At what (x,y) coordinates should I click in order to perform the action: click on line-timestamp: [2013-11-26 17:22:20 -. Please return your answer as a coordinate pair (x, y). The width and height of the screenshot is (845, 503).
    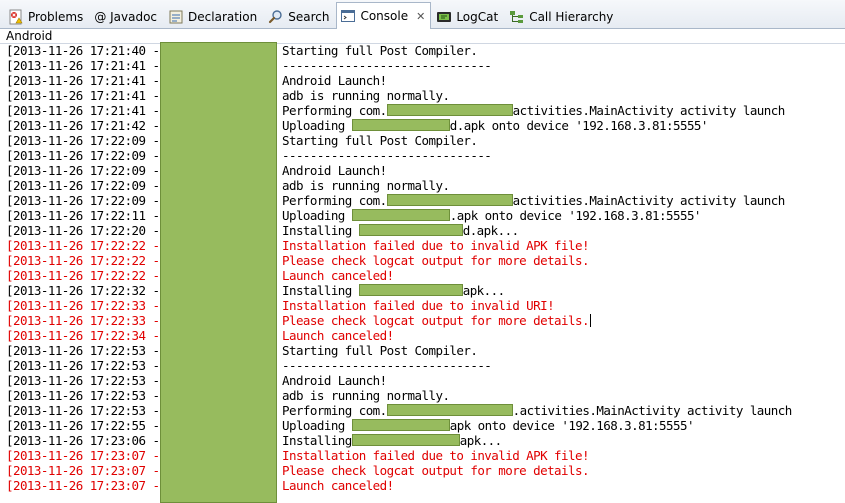
    Looking at the image, I should click on (83, 230).